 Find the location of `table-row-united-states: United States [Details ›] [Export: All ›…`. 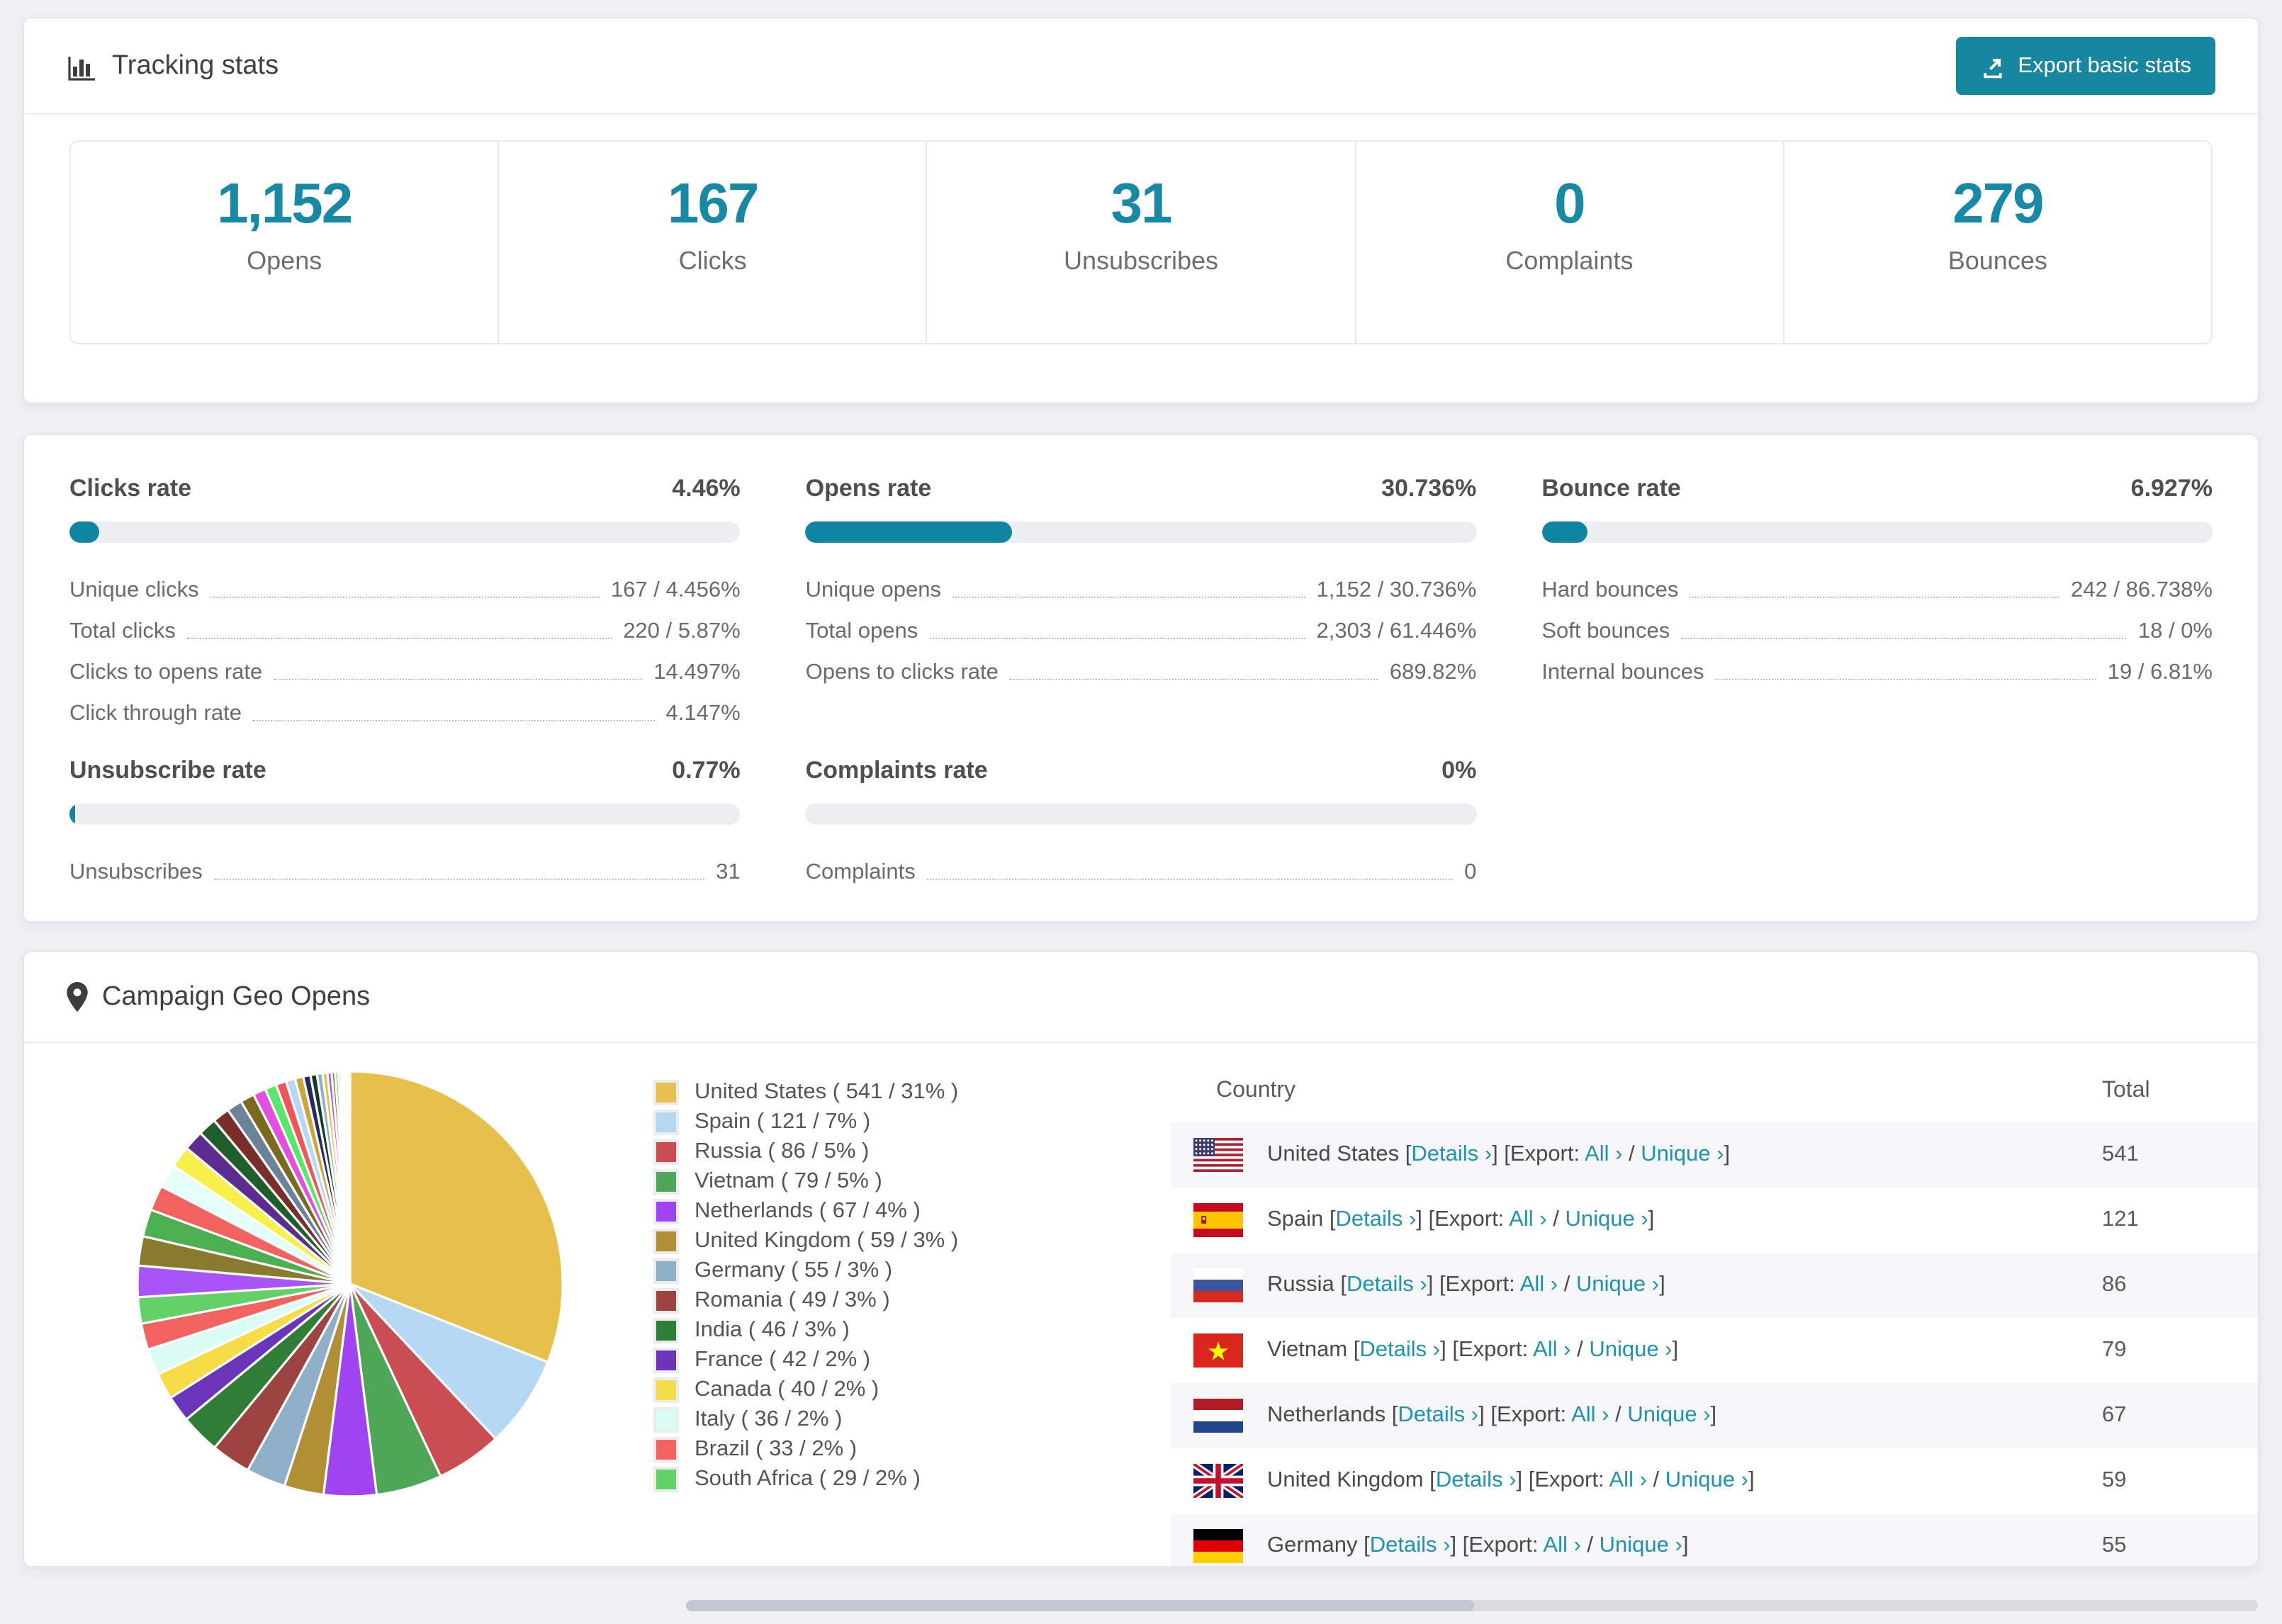

table-row-united-states: United States [Details ›] [Export: All ›… is located at coordinates (1714, 1155).